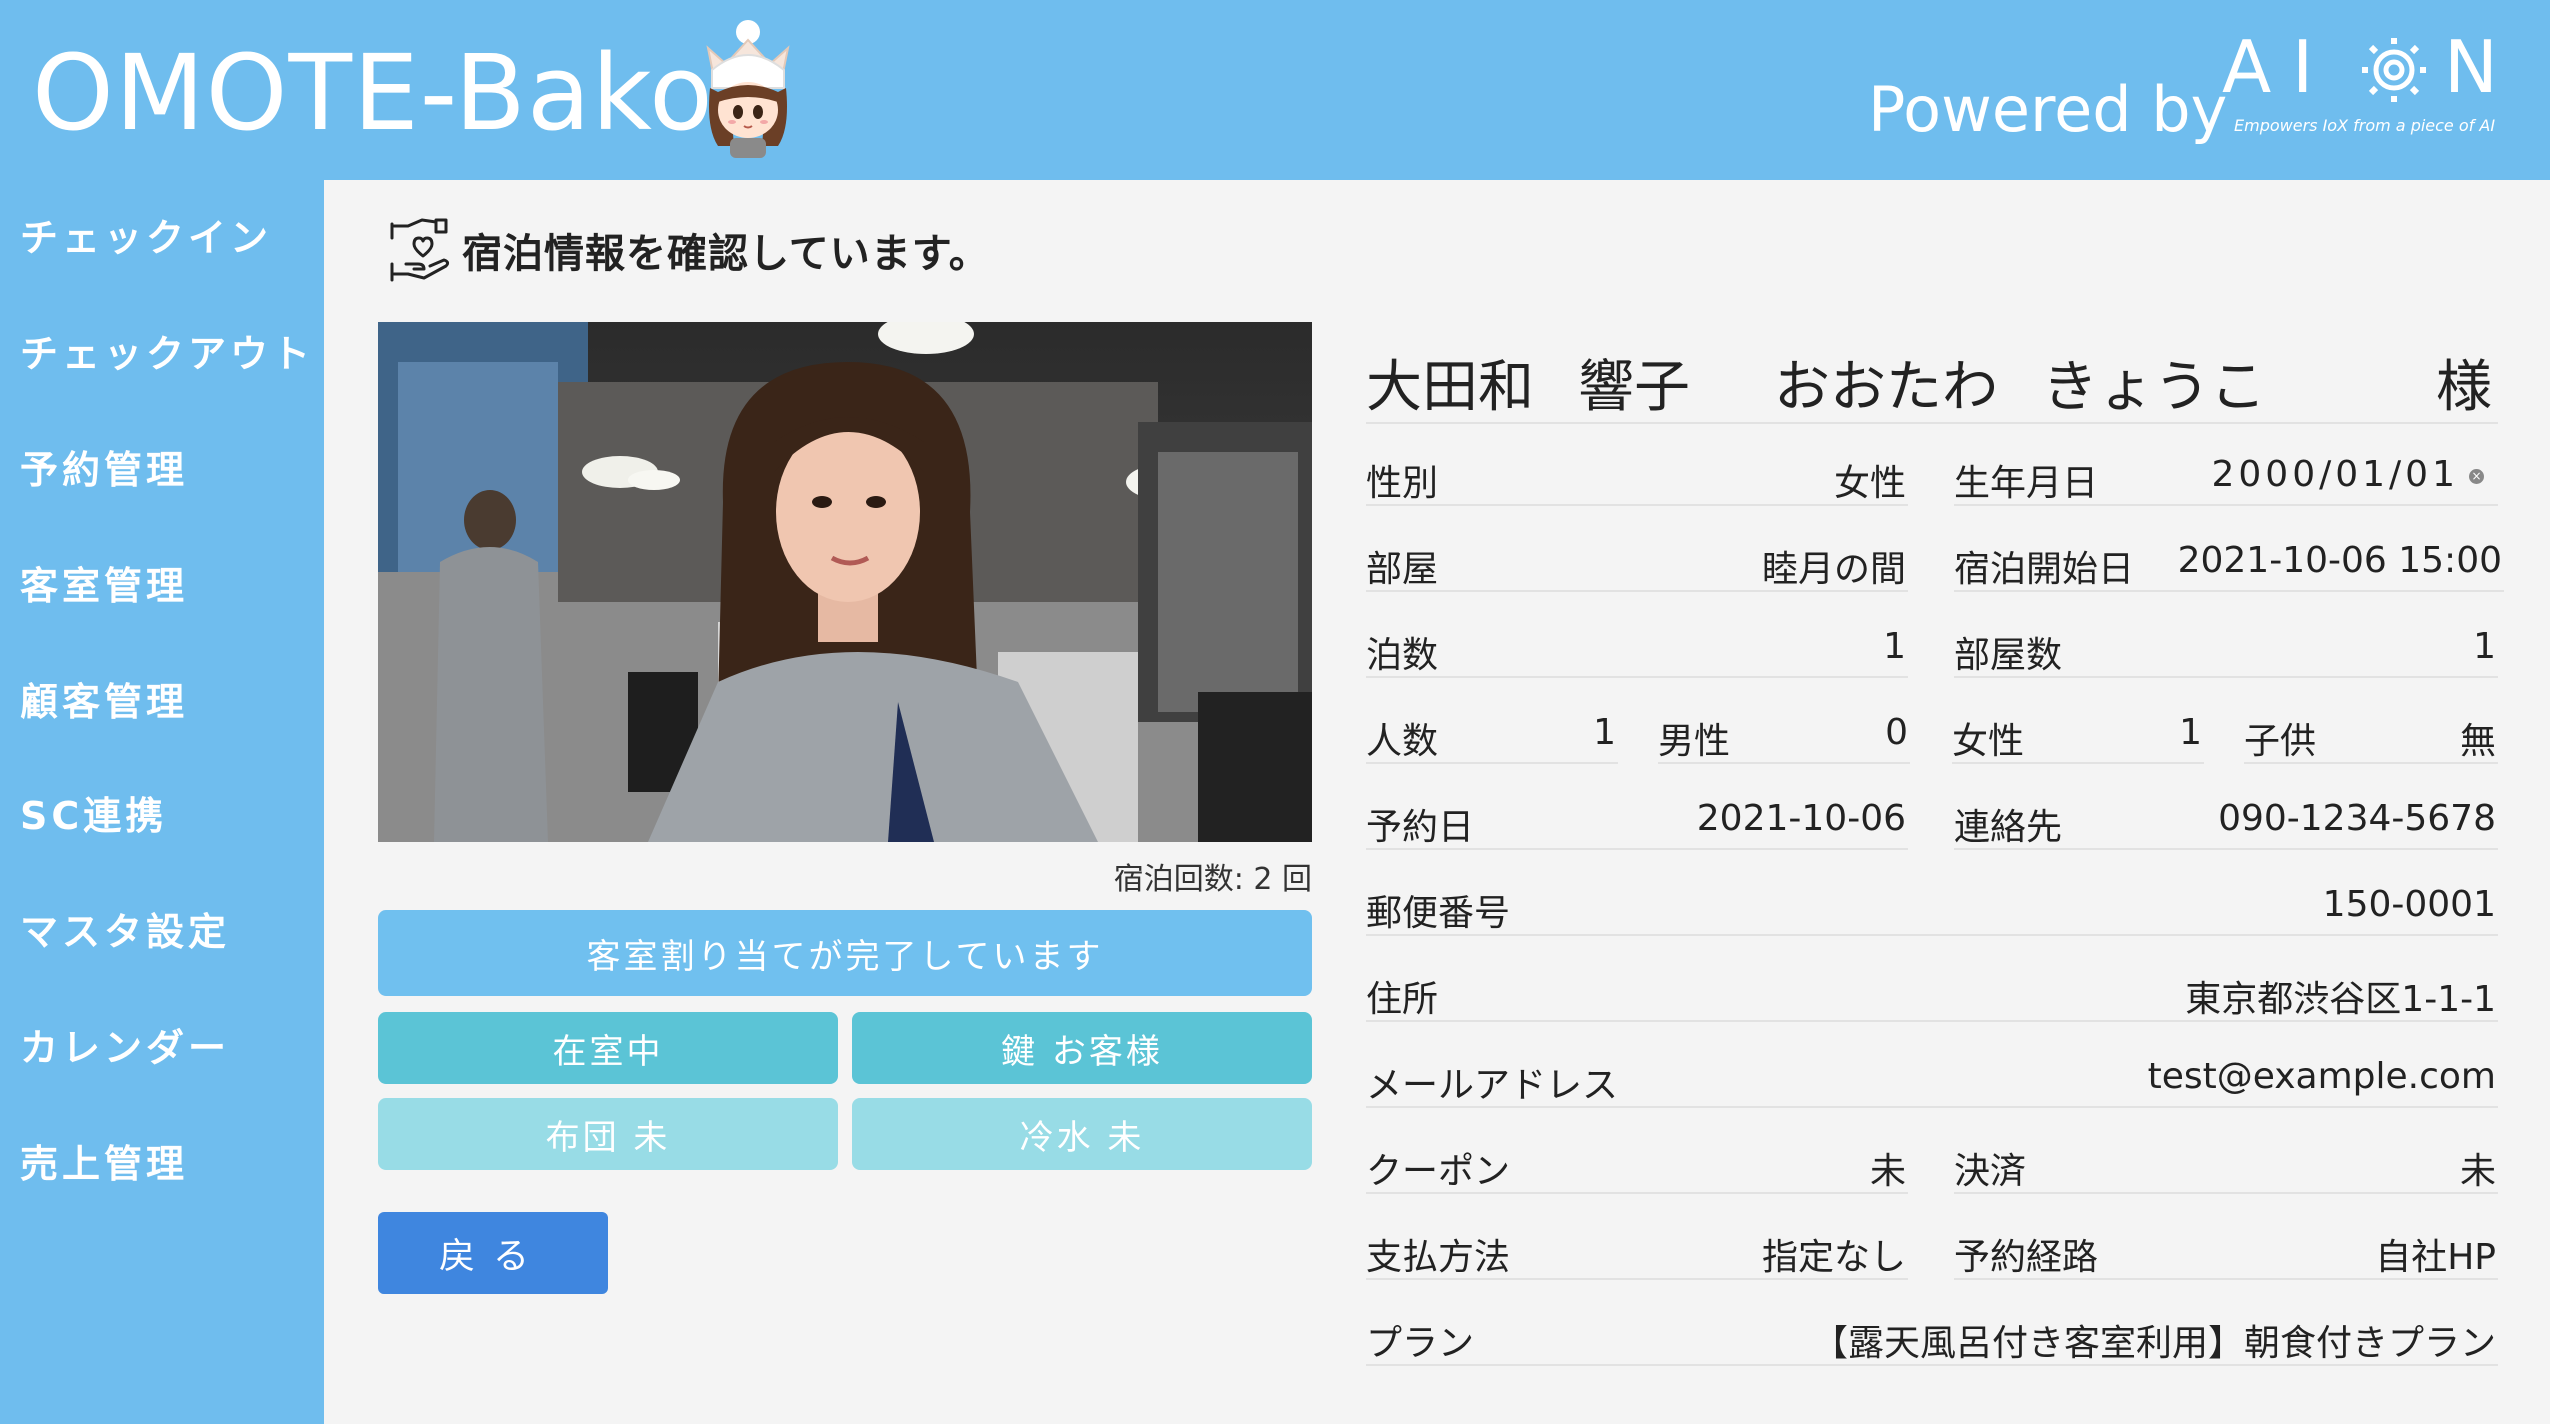 The image size is (2550, 1424). I want to click on birthdate-field: 生年月日 2000/01/01 ×, so click(2226, 476).